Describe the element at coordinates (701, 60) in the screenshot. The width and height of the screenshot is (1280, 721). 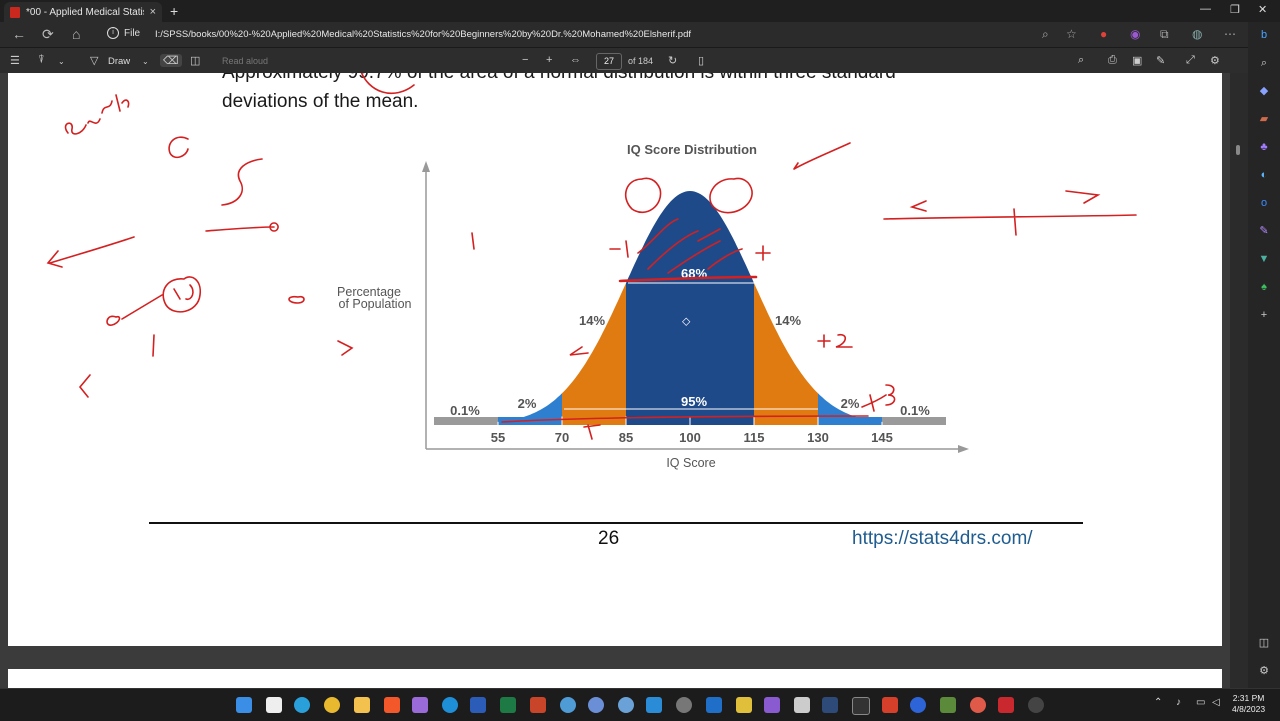
I see `page-view-icon: ▯` at that location.